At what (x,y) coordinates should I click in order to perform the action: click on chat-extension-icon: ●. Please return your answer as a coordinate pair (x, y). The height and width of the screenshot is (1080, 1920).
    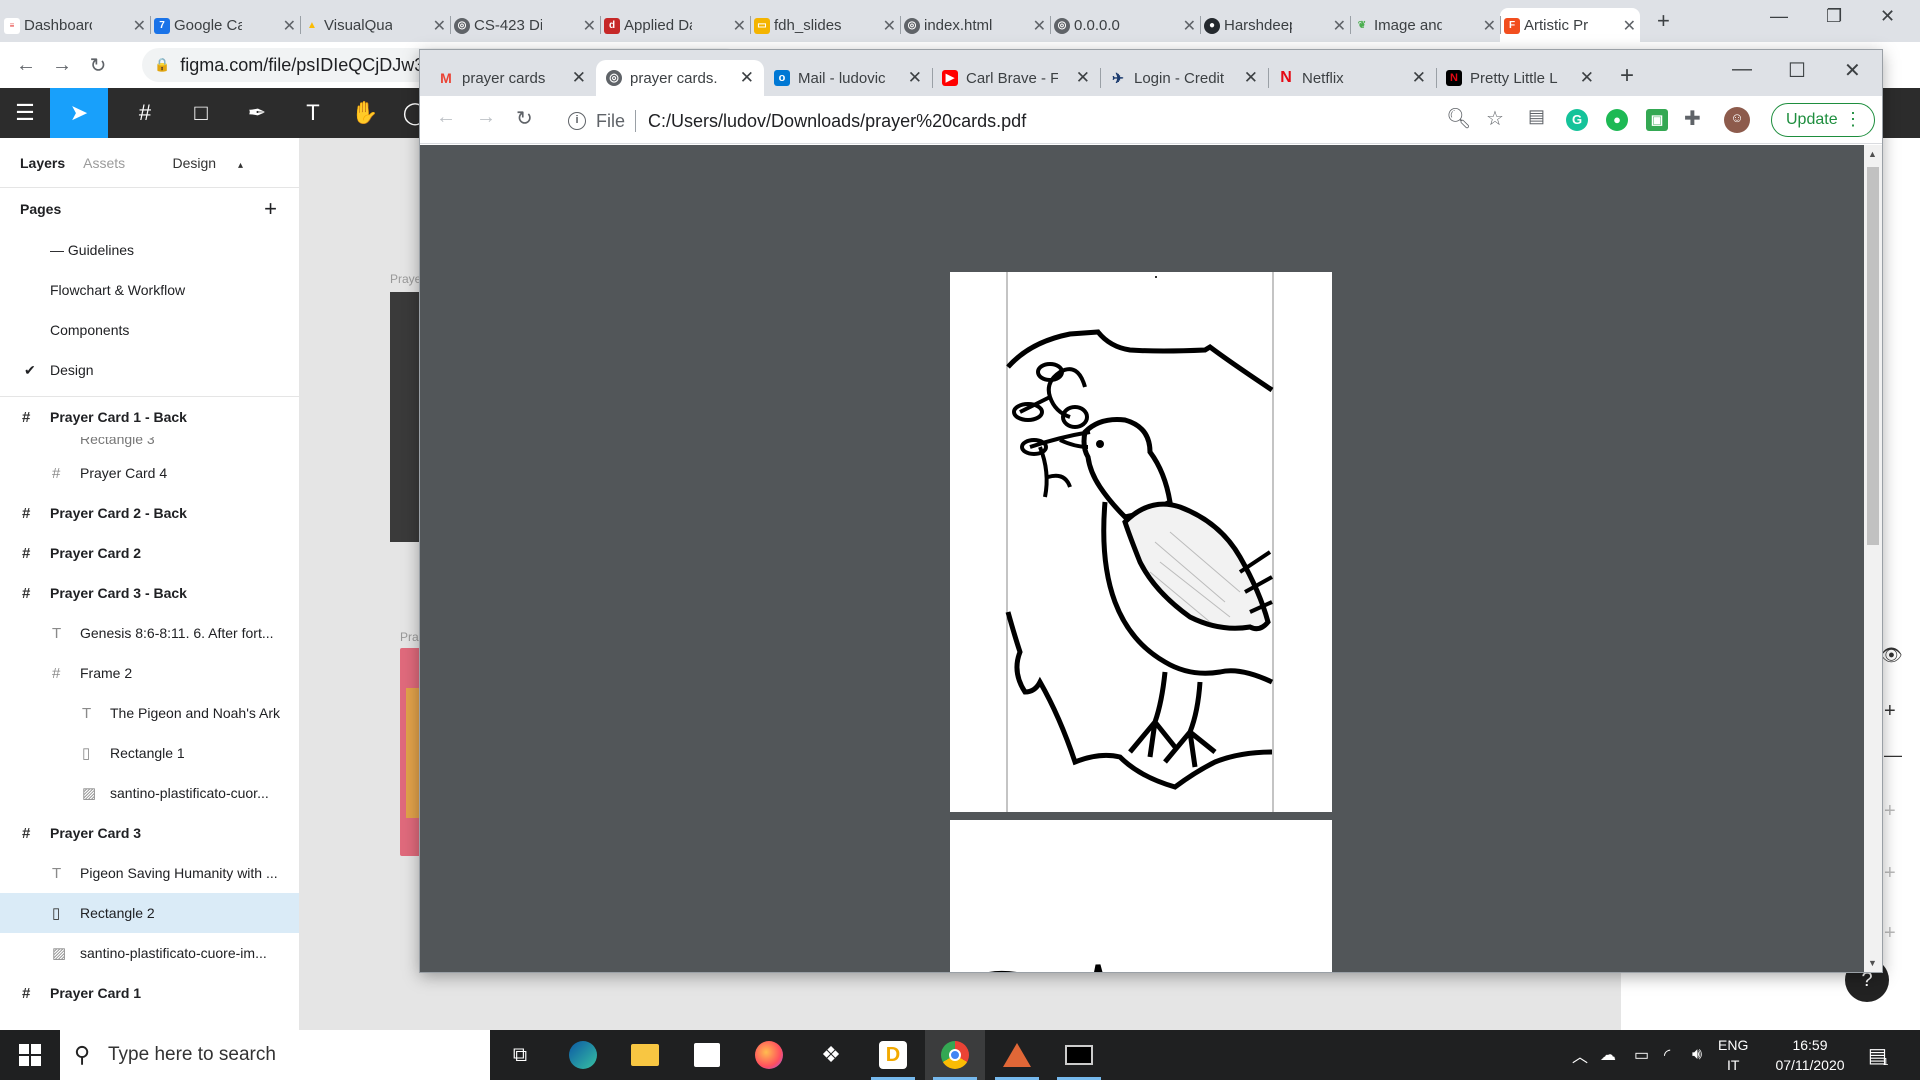
    Looking at the image, I should click on (1617, 120).